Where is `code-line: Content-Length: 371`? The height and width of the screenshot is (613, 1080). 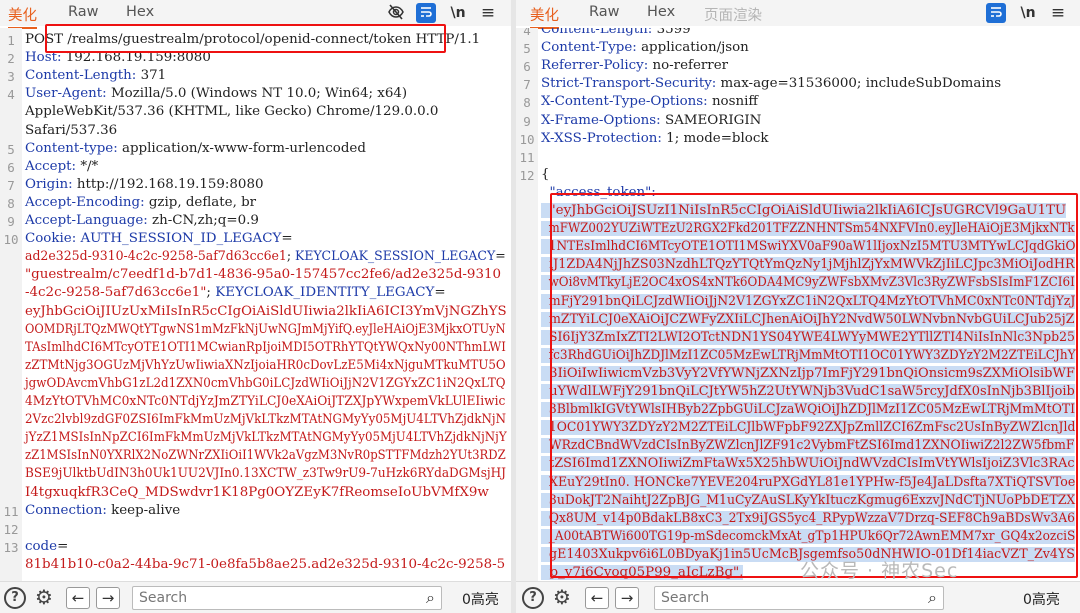 code-line: Content-Length: 371 is located at coordinates (95, 76).